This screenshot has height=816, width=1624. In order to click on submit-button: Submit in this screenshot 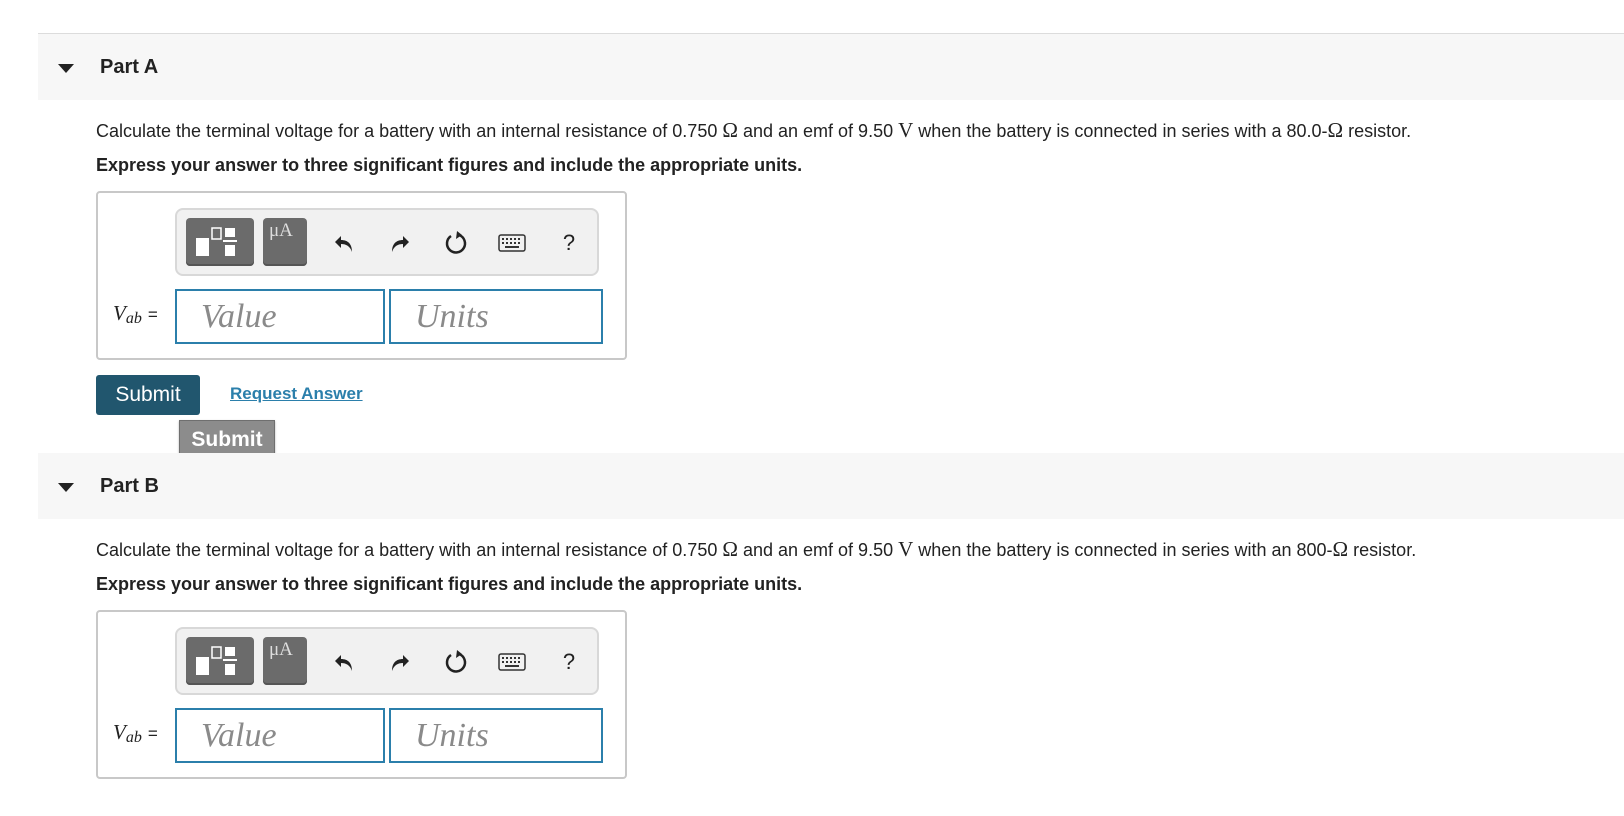, I will do `click(148, 395)`.